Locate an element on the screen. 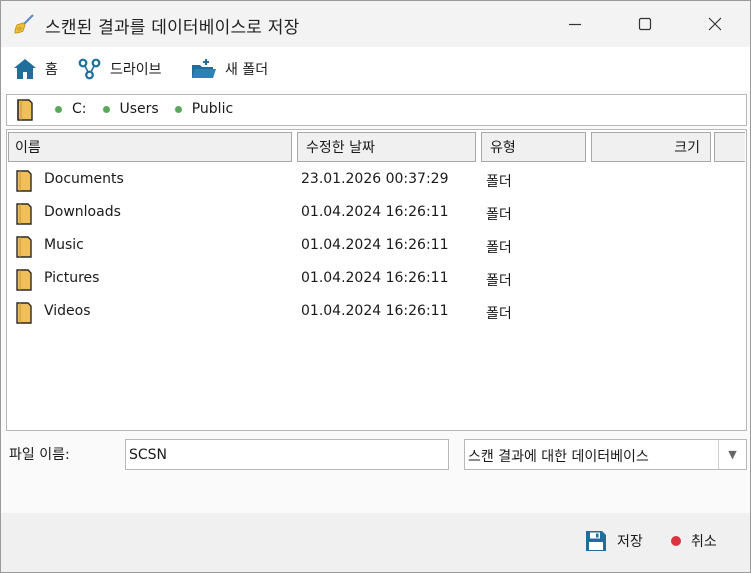  file-name: Documents is located at coordinates (84, 179).